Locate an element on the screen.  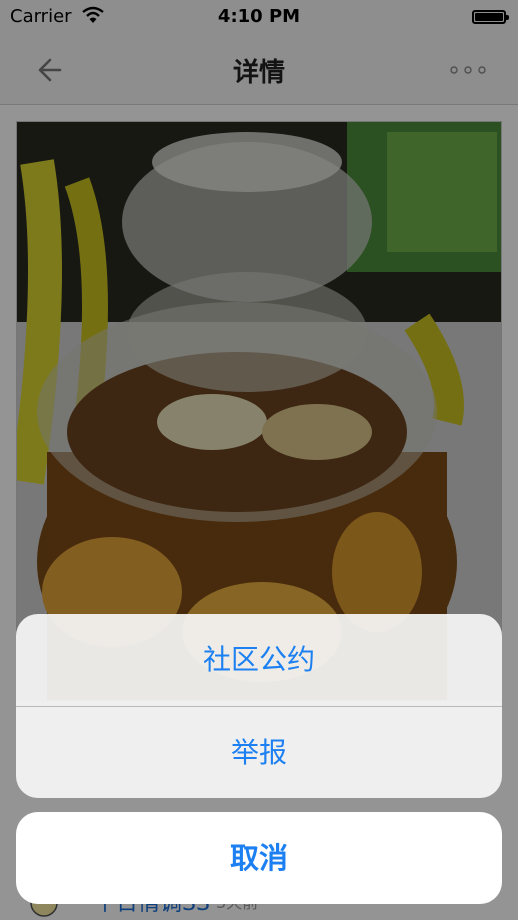
cancel-button: 取消 is located at coordinates (259, 858).